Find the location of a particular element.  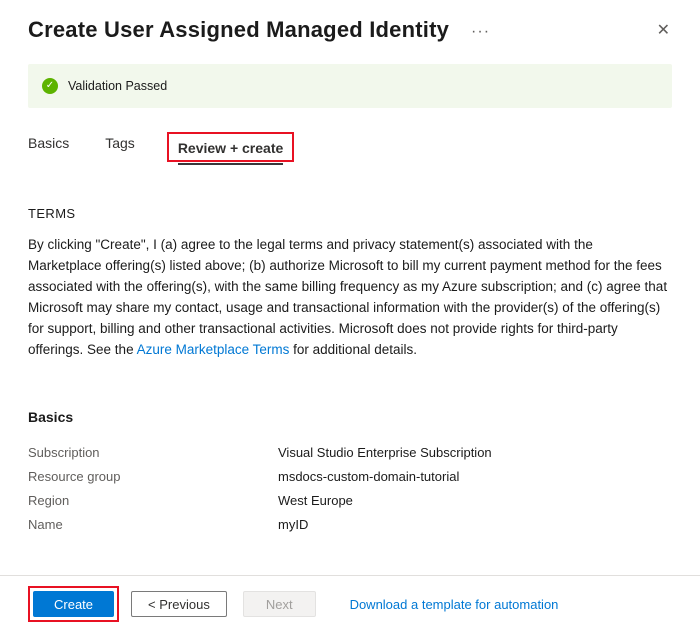

create-button-callout: Create is located at coordinates (74, 604).